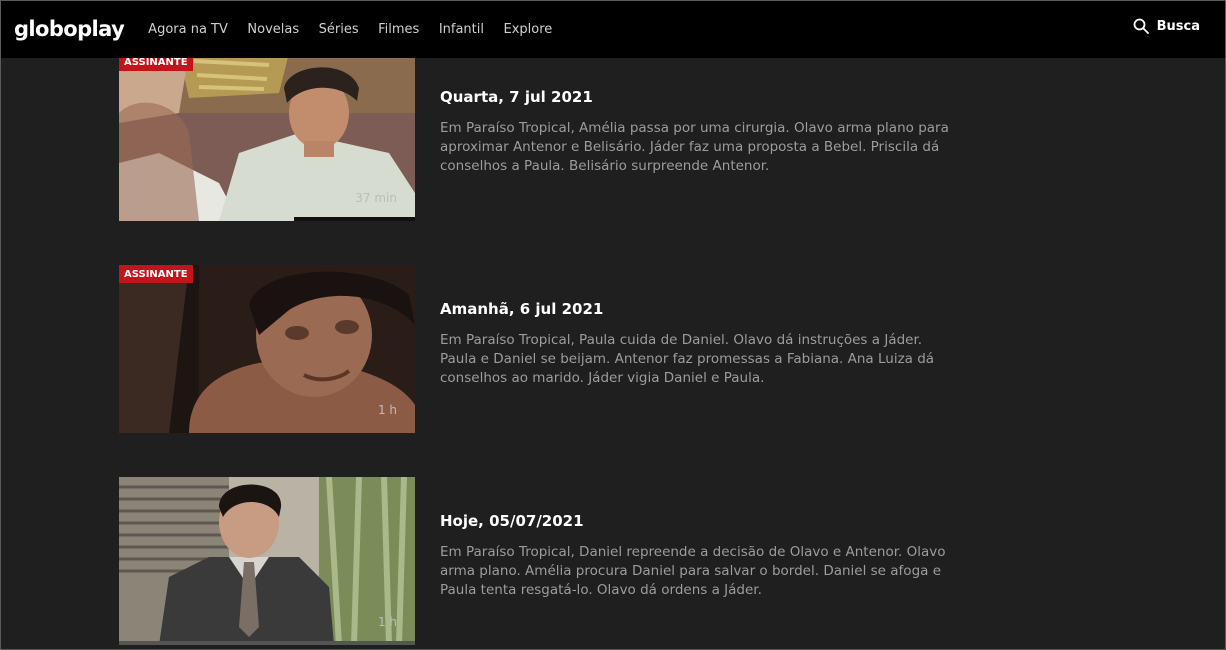 Image resolution: width=1226 pixels, height=650 pixels. I want to click on nav-explore: Explore, so click(528, 29).